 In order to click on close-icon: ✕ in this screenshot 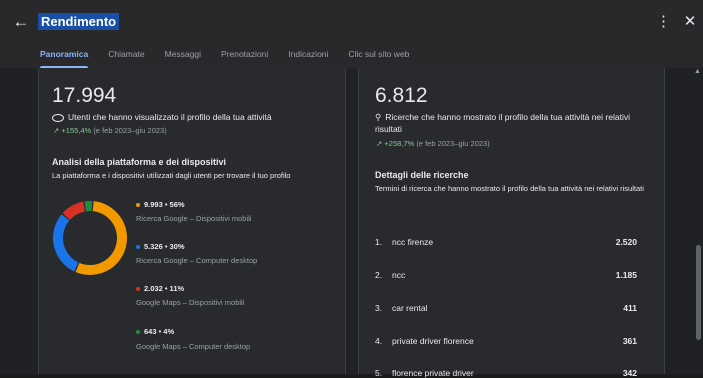, I will do `click(690, 21)`.